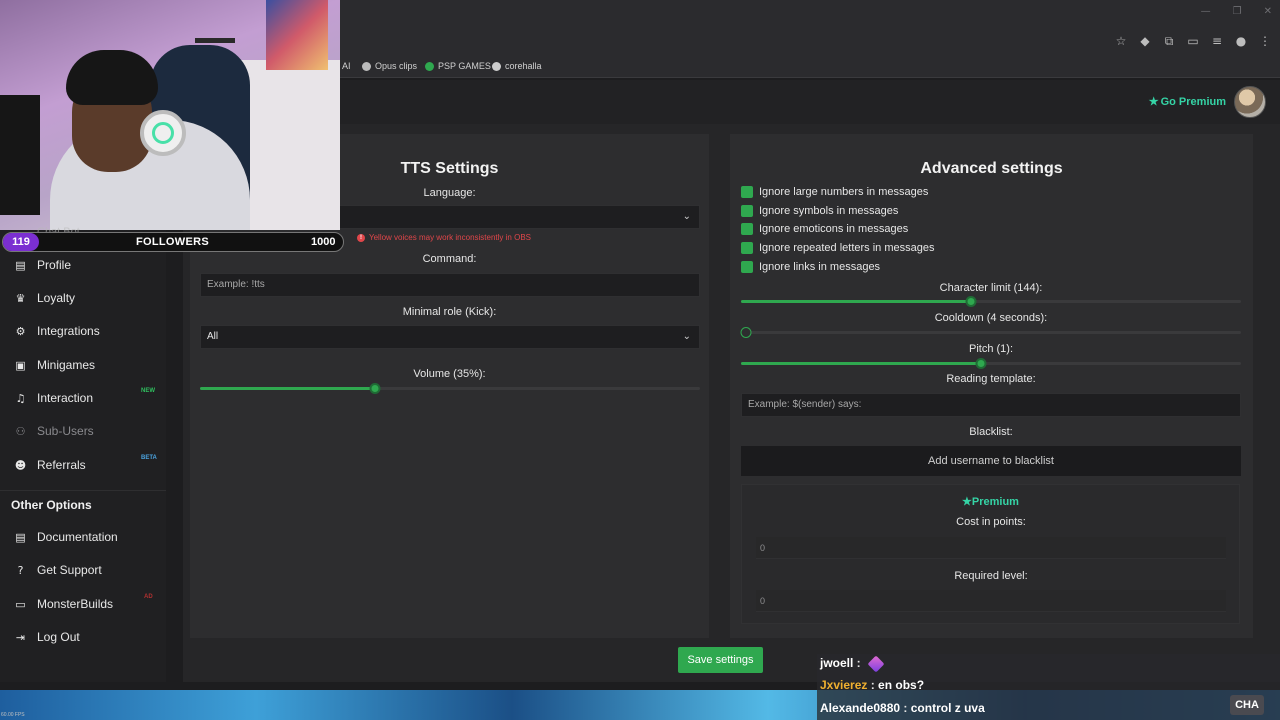  Describe the element at coordinates (20, 465) in the screenshot. I see `referrals-icon: ☻` at that location.